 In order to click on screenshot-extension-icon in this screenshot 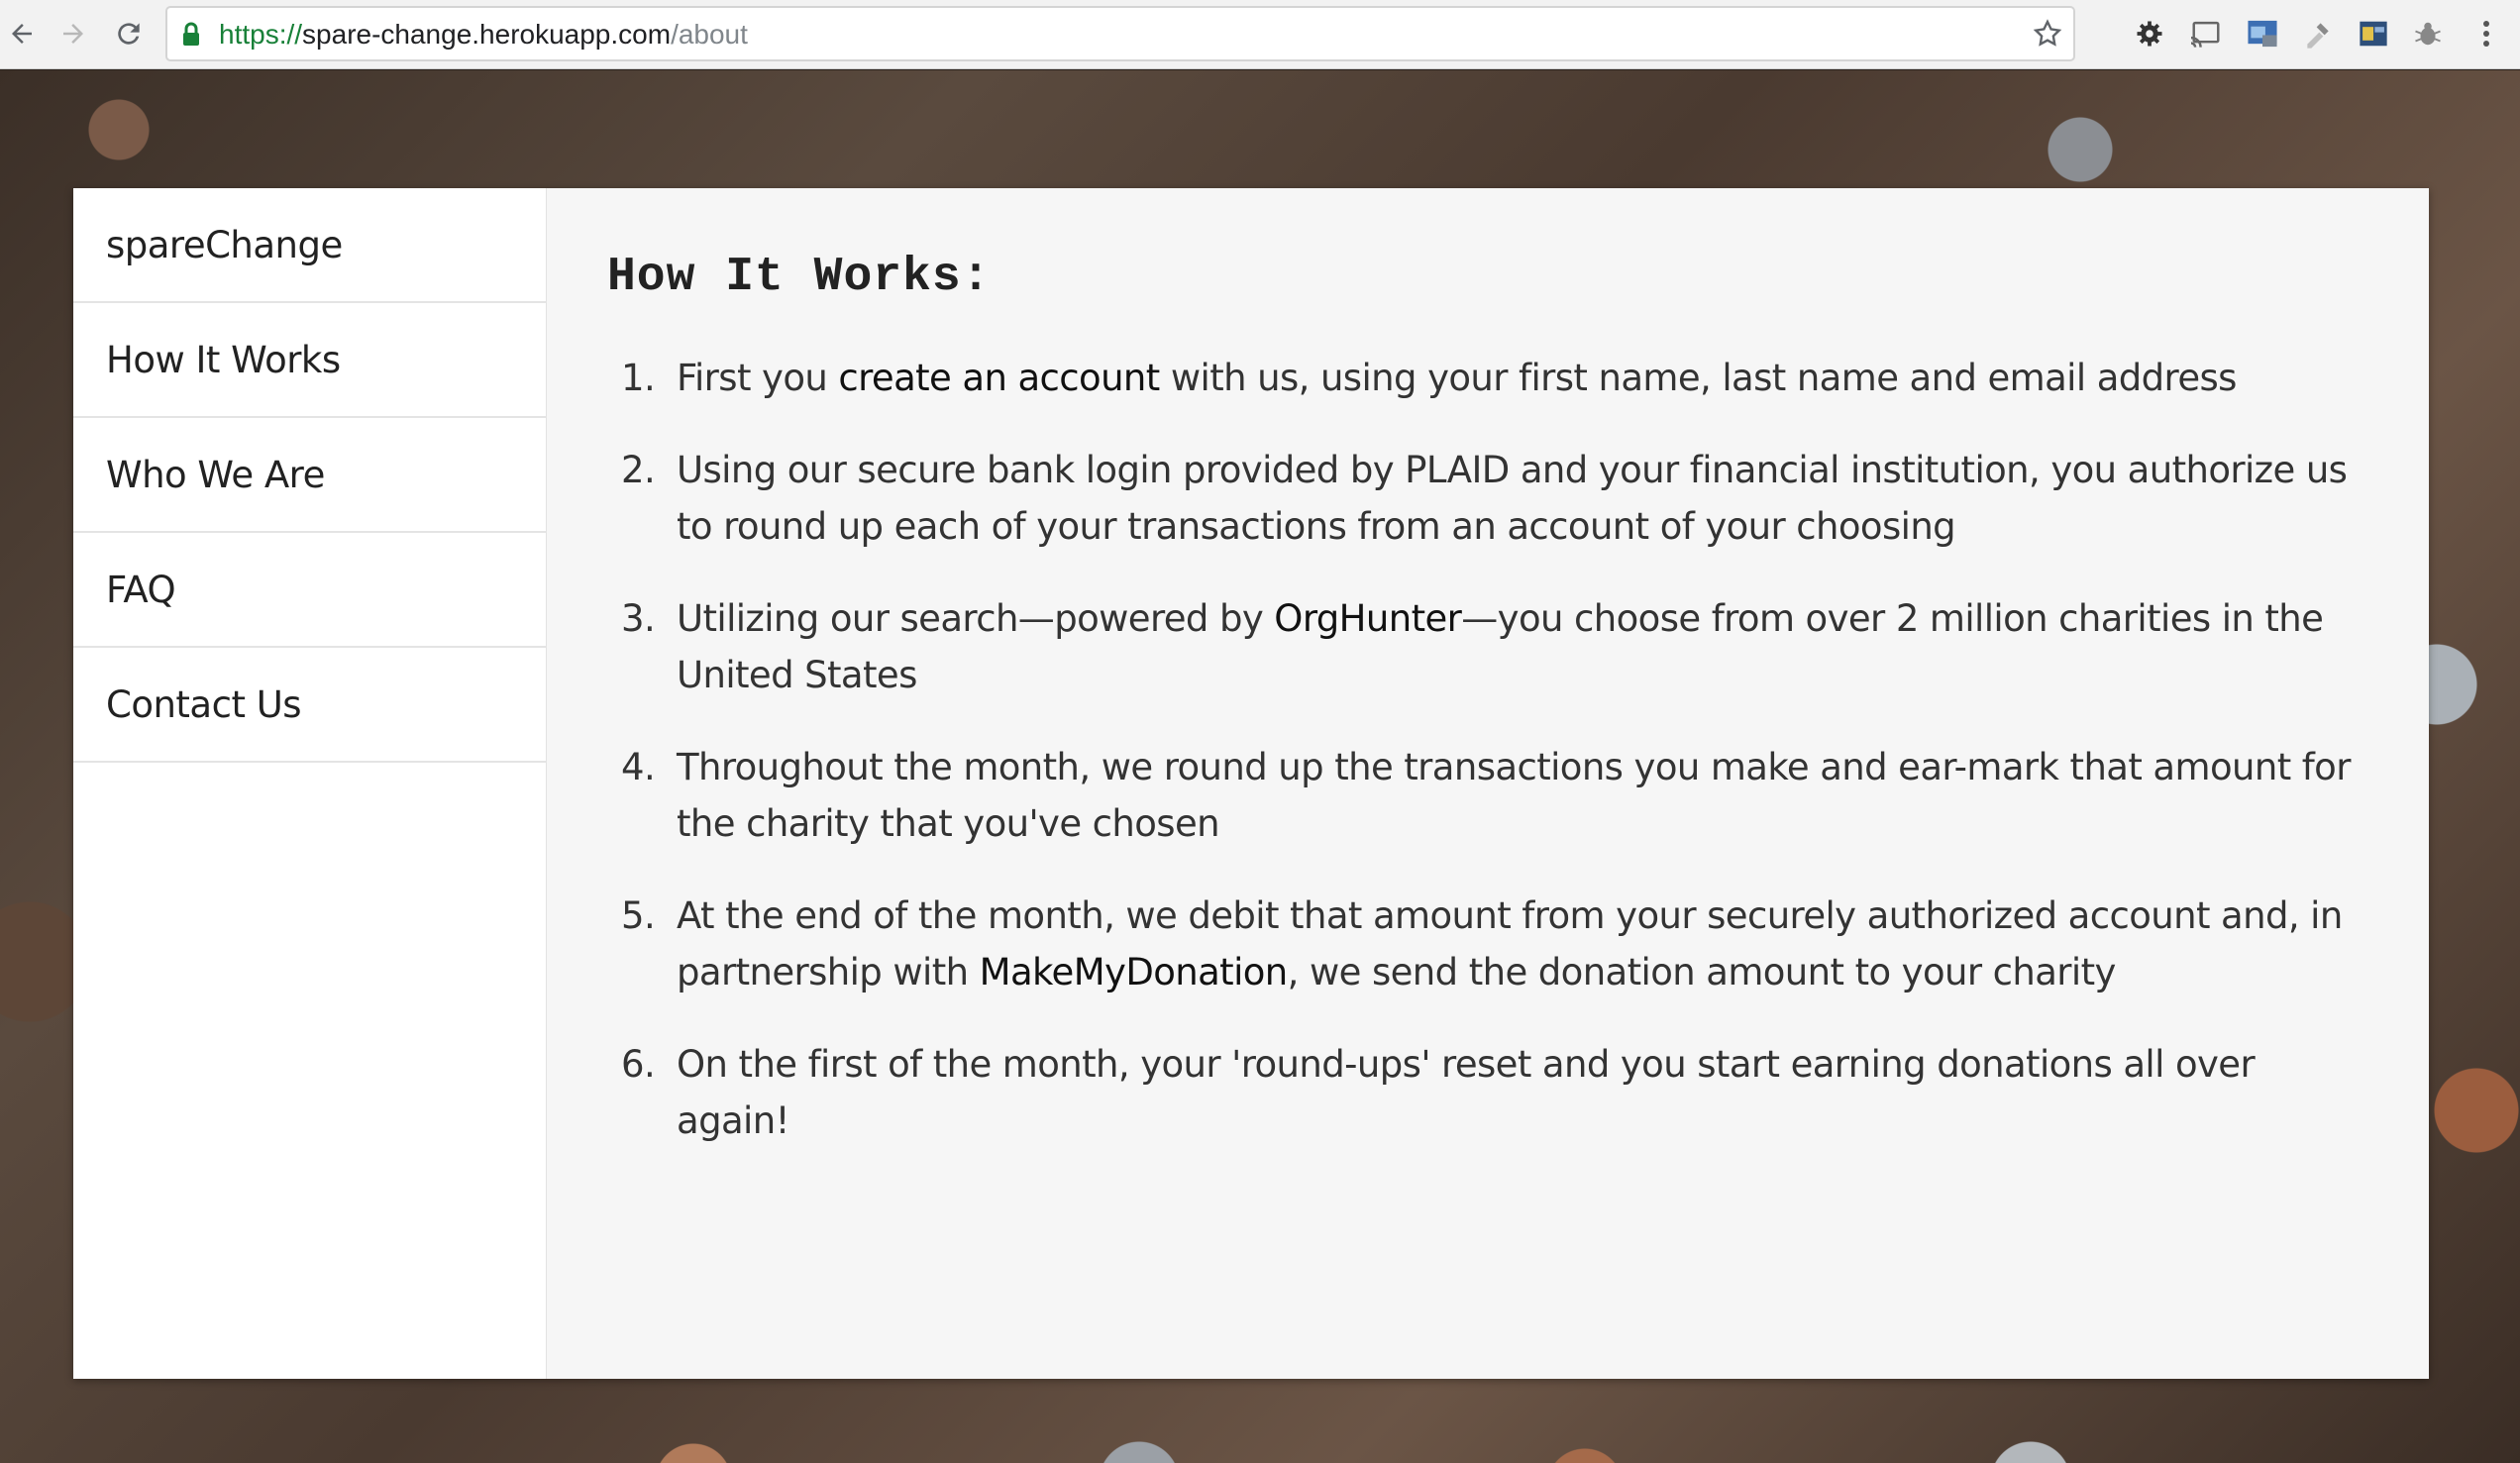, I will do `click(2262, 33)`.